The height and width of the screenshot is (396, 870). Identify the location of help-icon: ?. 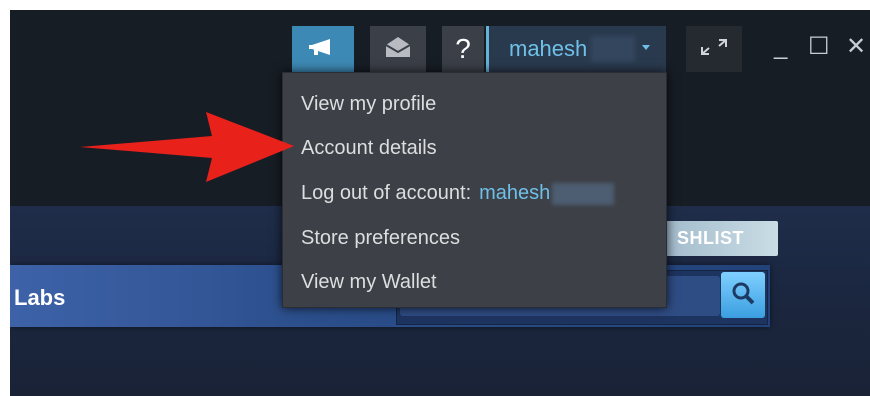
(463, 48).